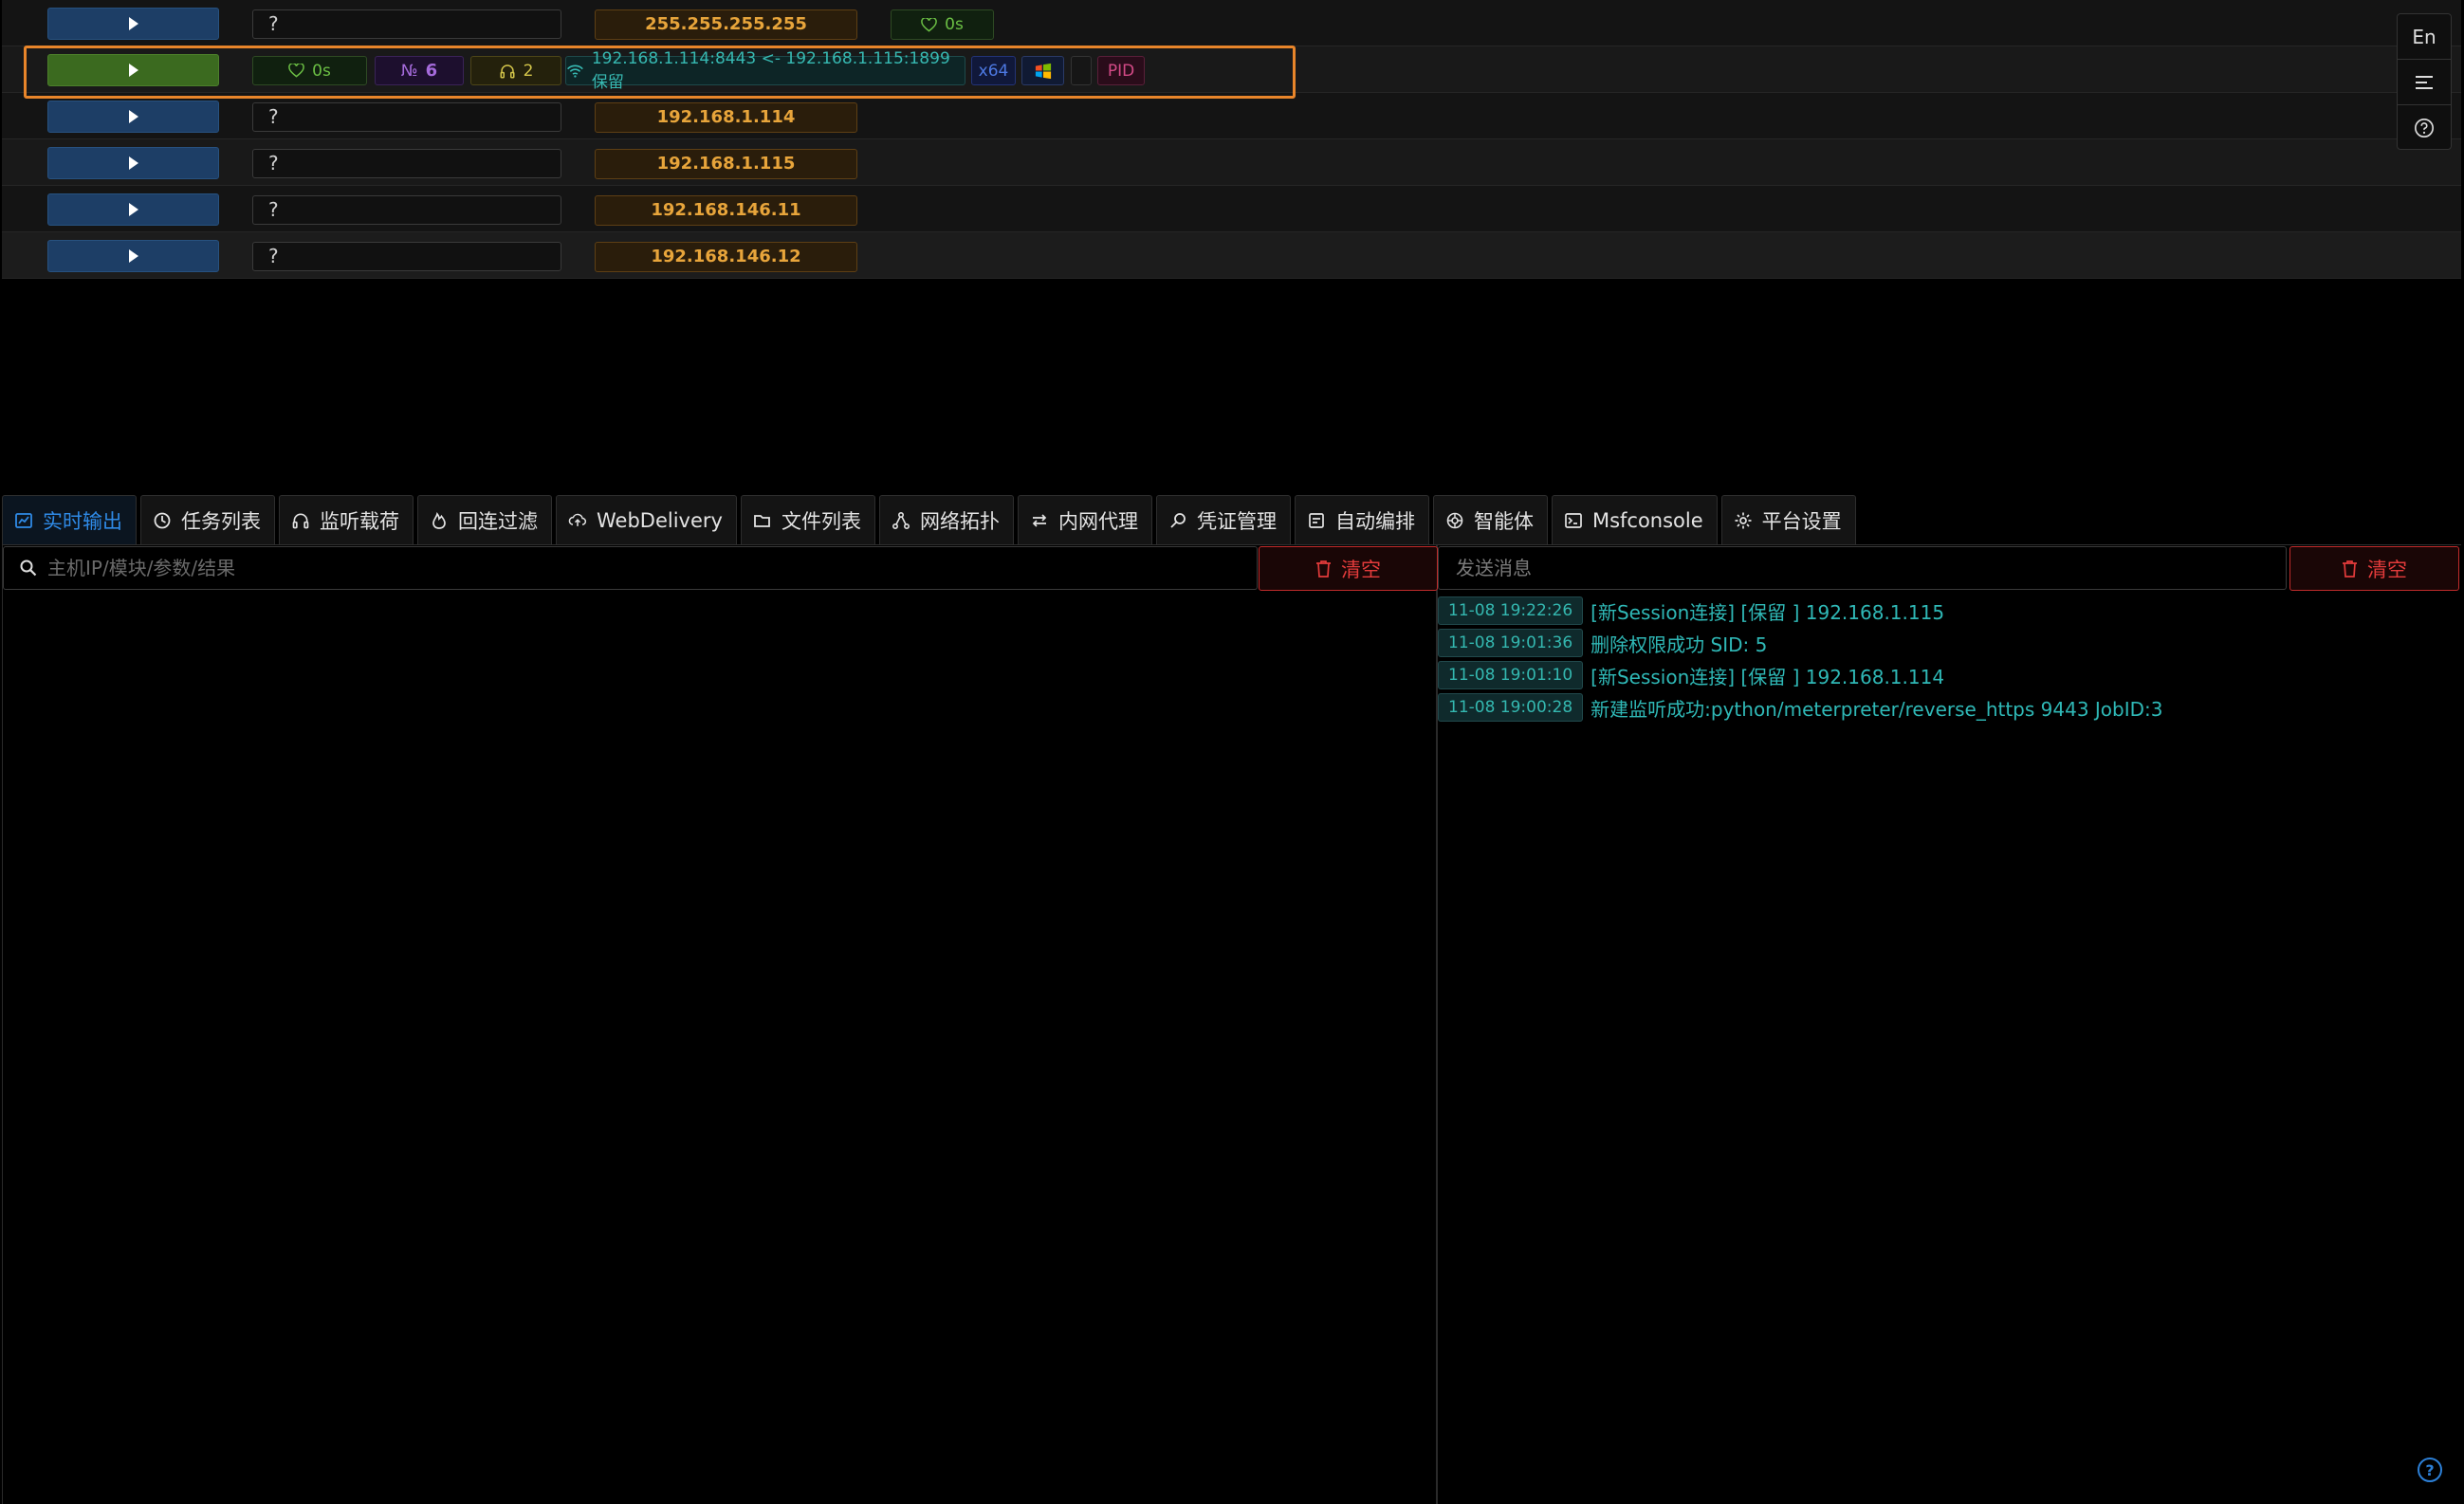  Describe the element at coordinates (1236, 521) in the screenshot. I see `tab-label: 凭证管理` at that location.